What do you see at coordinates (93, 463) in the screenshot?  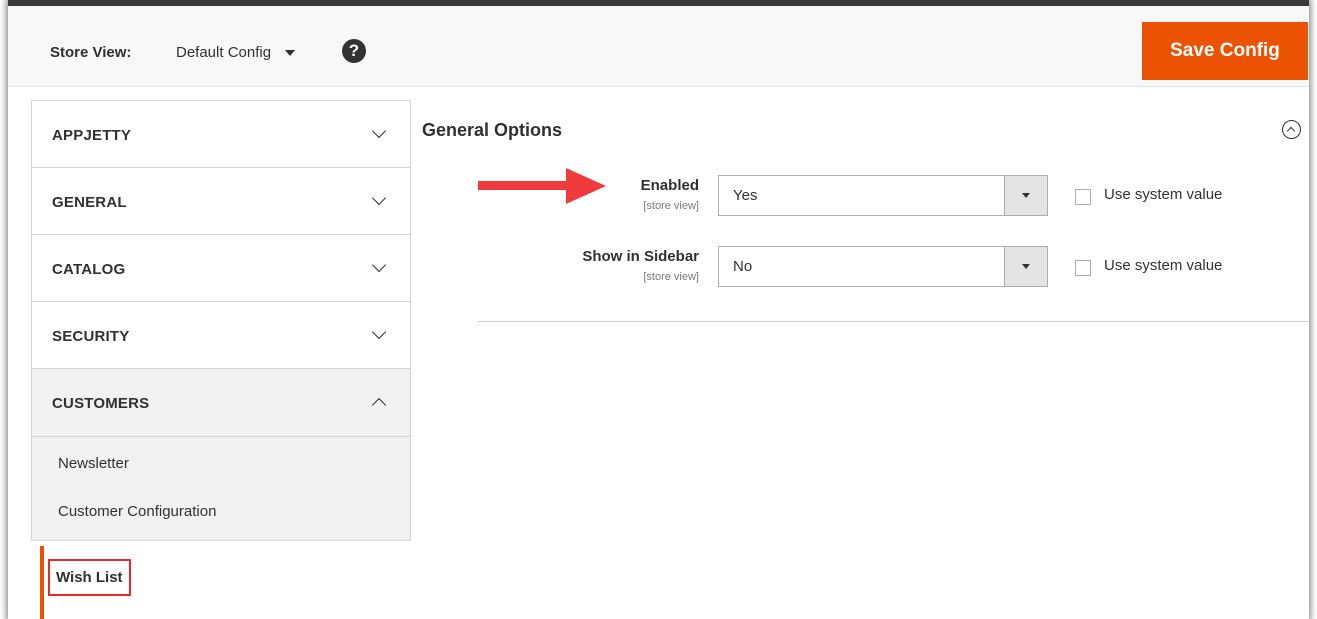 I see `sidebar-subitem-newsletter: Newsletter` at bounding box center [93, 463].